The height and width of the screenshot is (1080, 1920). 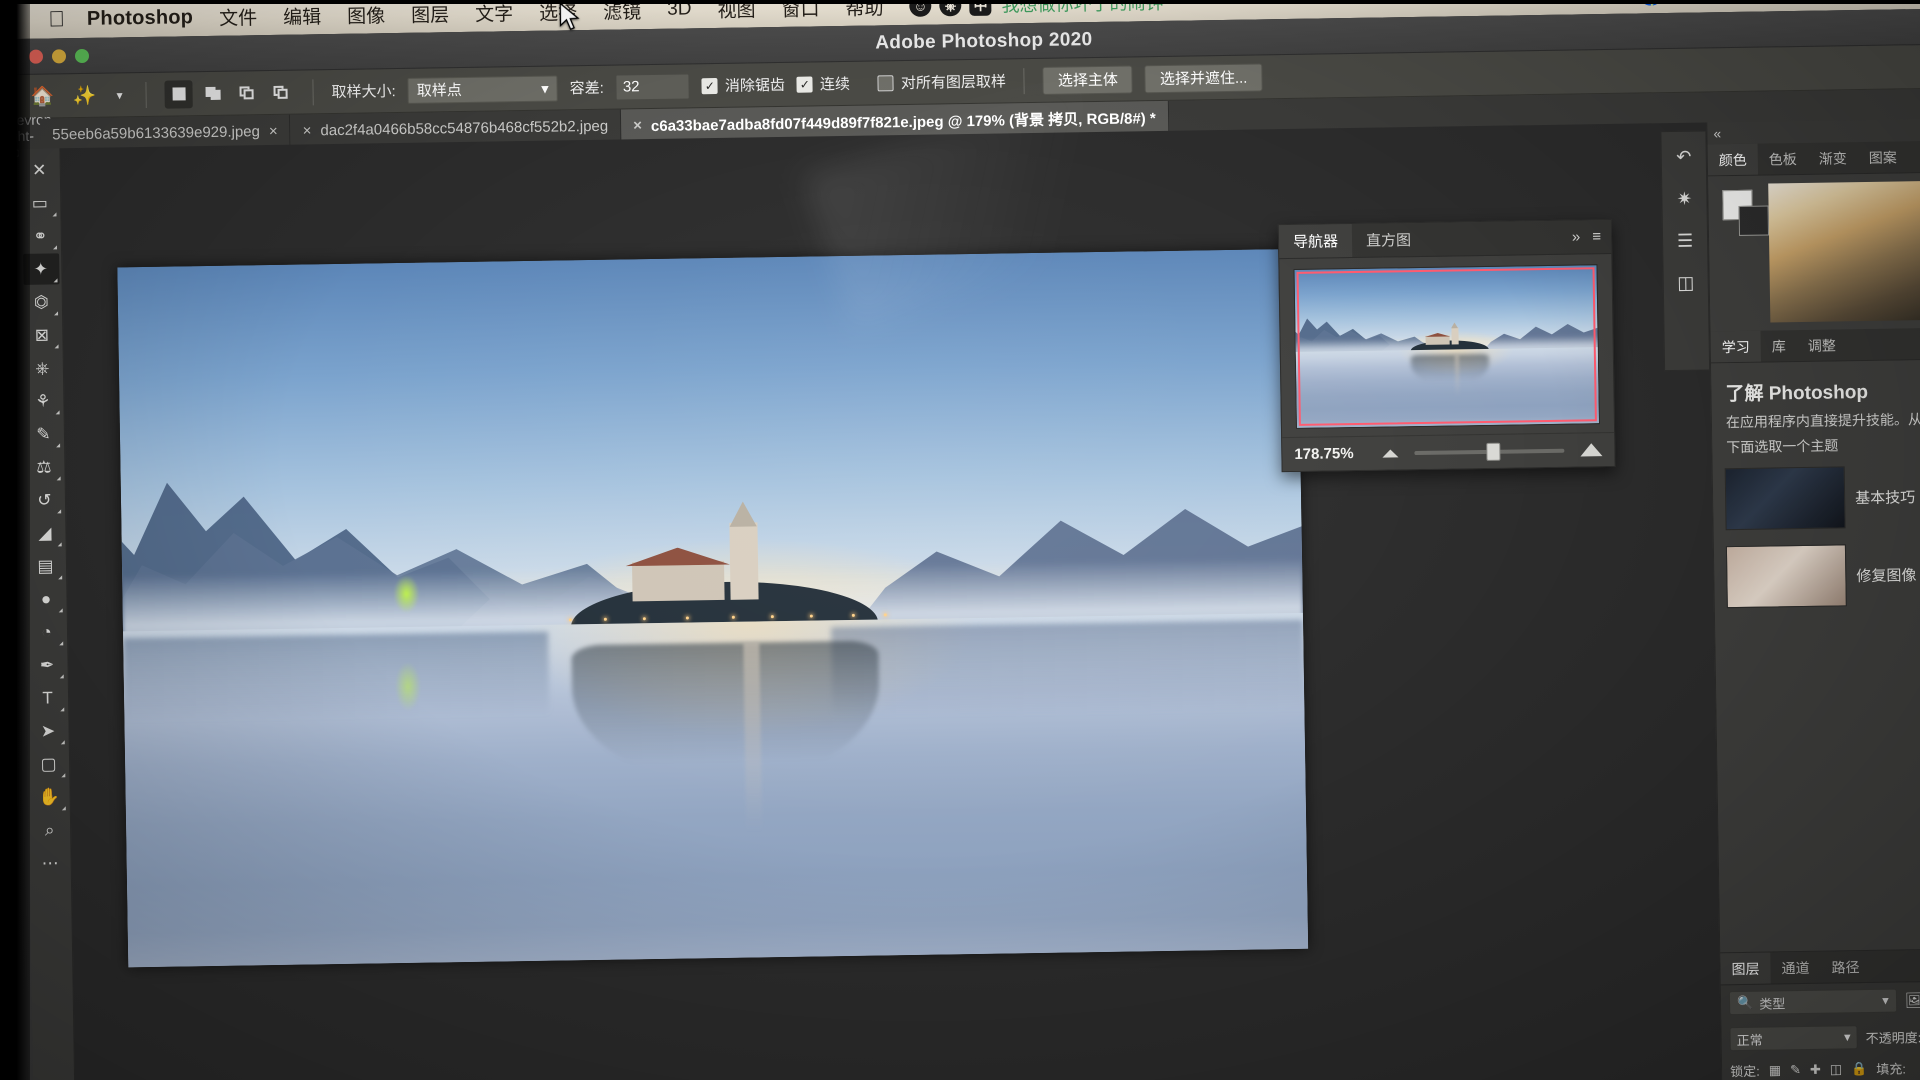 What do you see at coordinates (1782, 446) in the screenshot?
I see `learn-sub-line-2: 下面选取一个主题` at bounding box center [1782, 446].